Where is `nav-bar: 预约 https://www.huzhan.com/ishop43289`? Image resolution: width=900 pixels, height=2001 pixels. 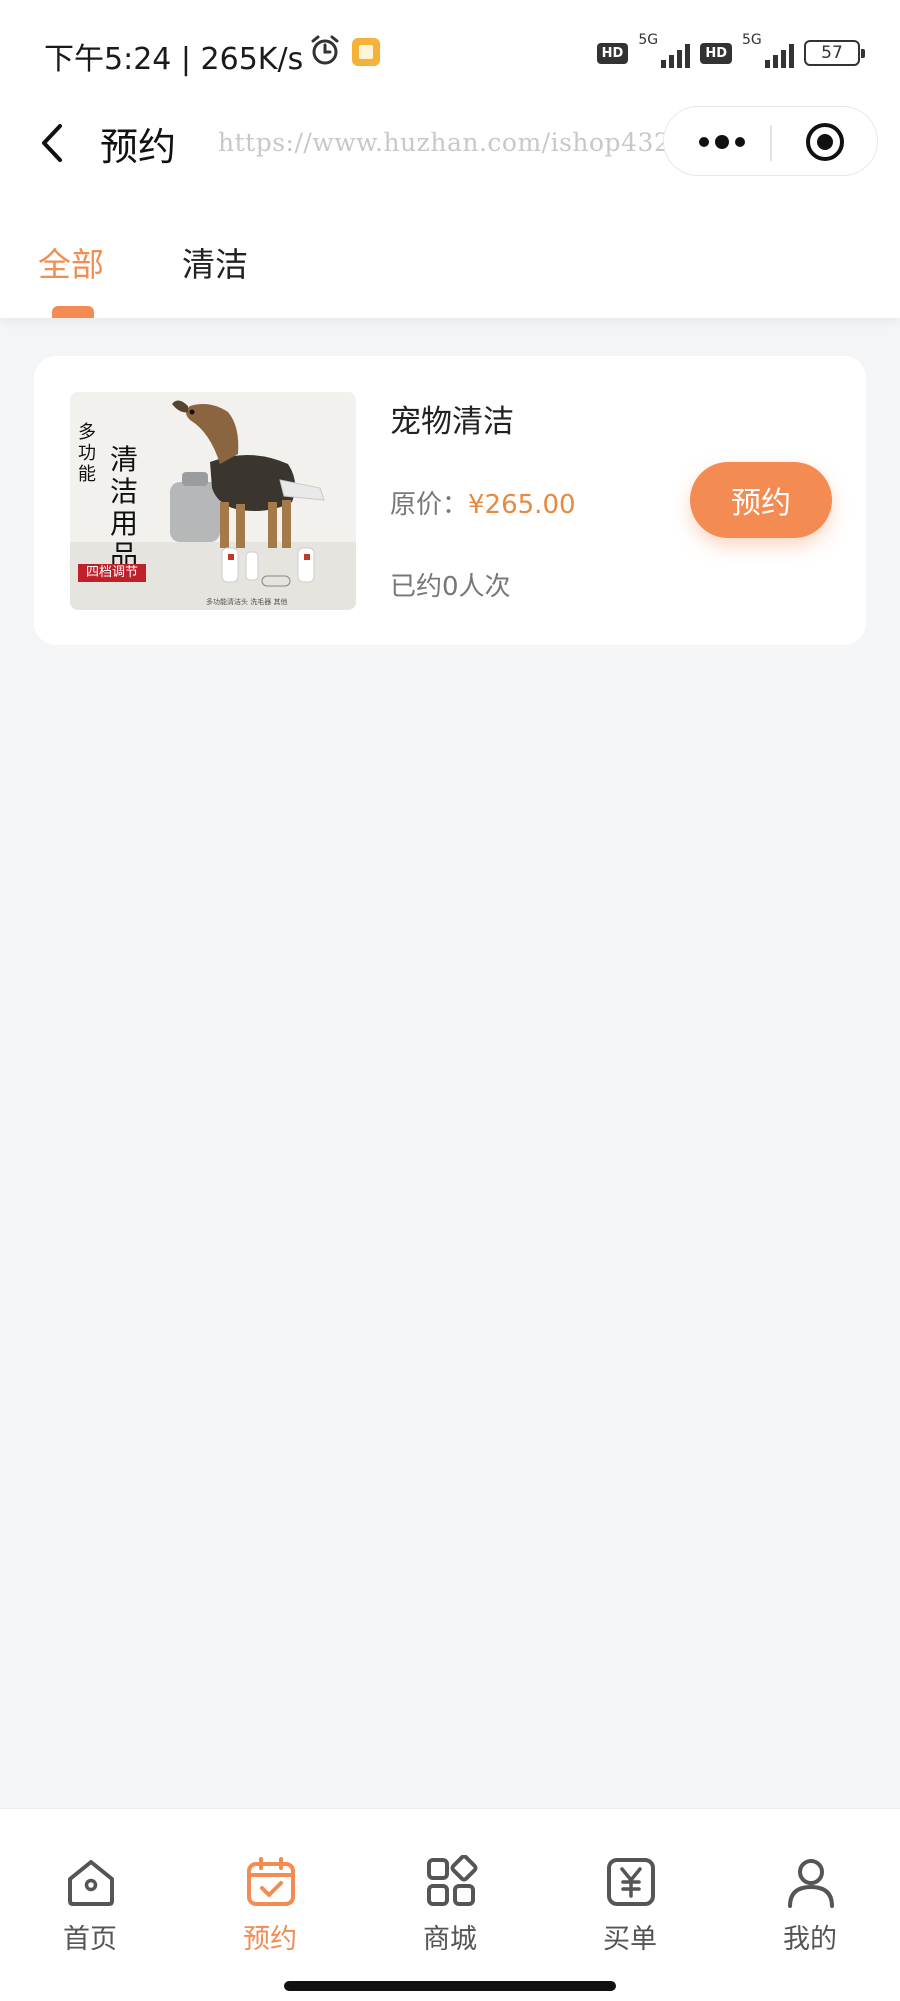
nav-bar: 预约 https://www.huzhan.com/ishop43289 is located at coordinates (450, 145).